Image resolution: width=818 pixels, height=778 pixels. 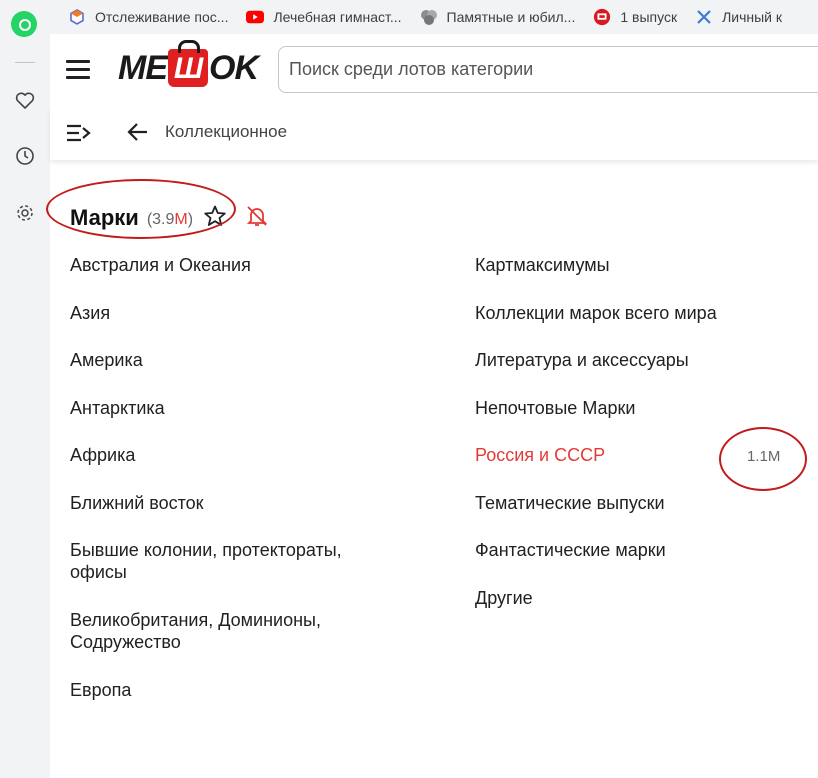 I want to click on search-box, so click(x=548, y=69).